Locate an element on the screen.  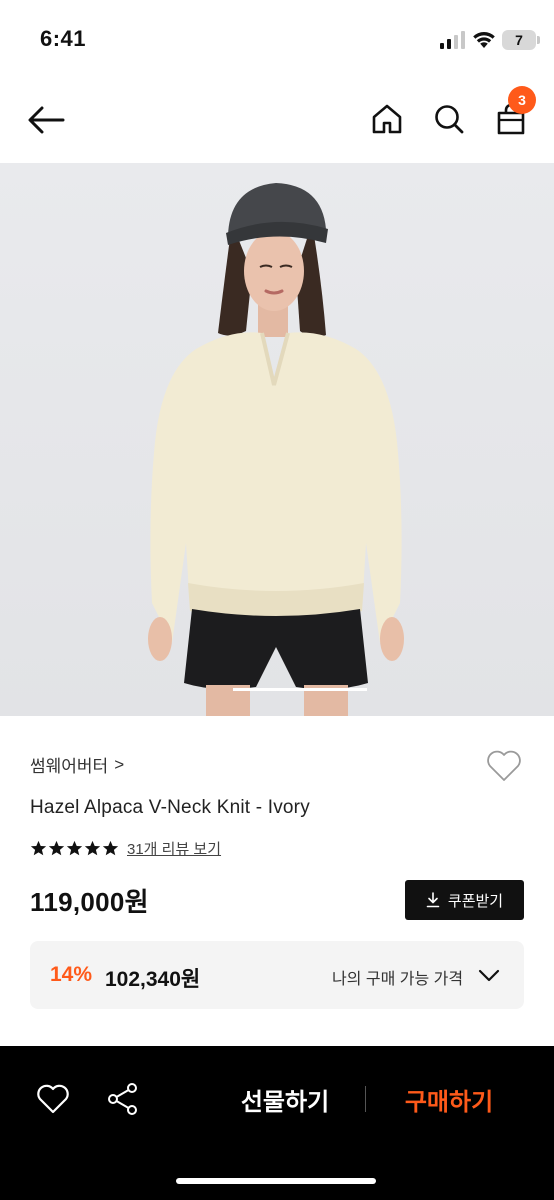
brand-chevron: > is located at coordinates (119, 764).